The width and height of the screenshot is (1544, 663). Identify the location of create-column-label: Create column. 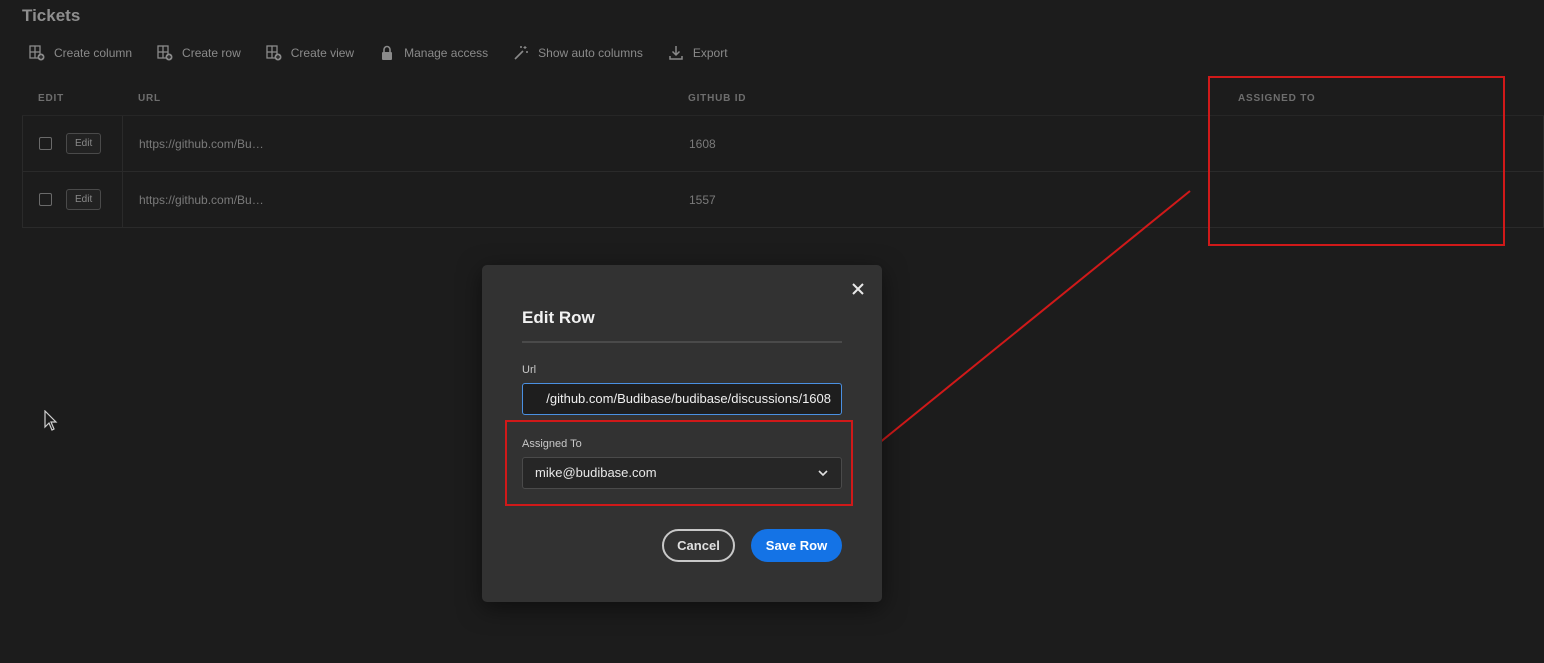
(93, 53).